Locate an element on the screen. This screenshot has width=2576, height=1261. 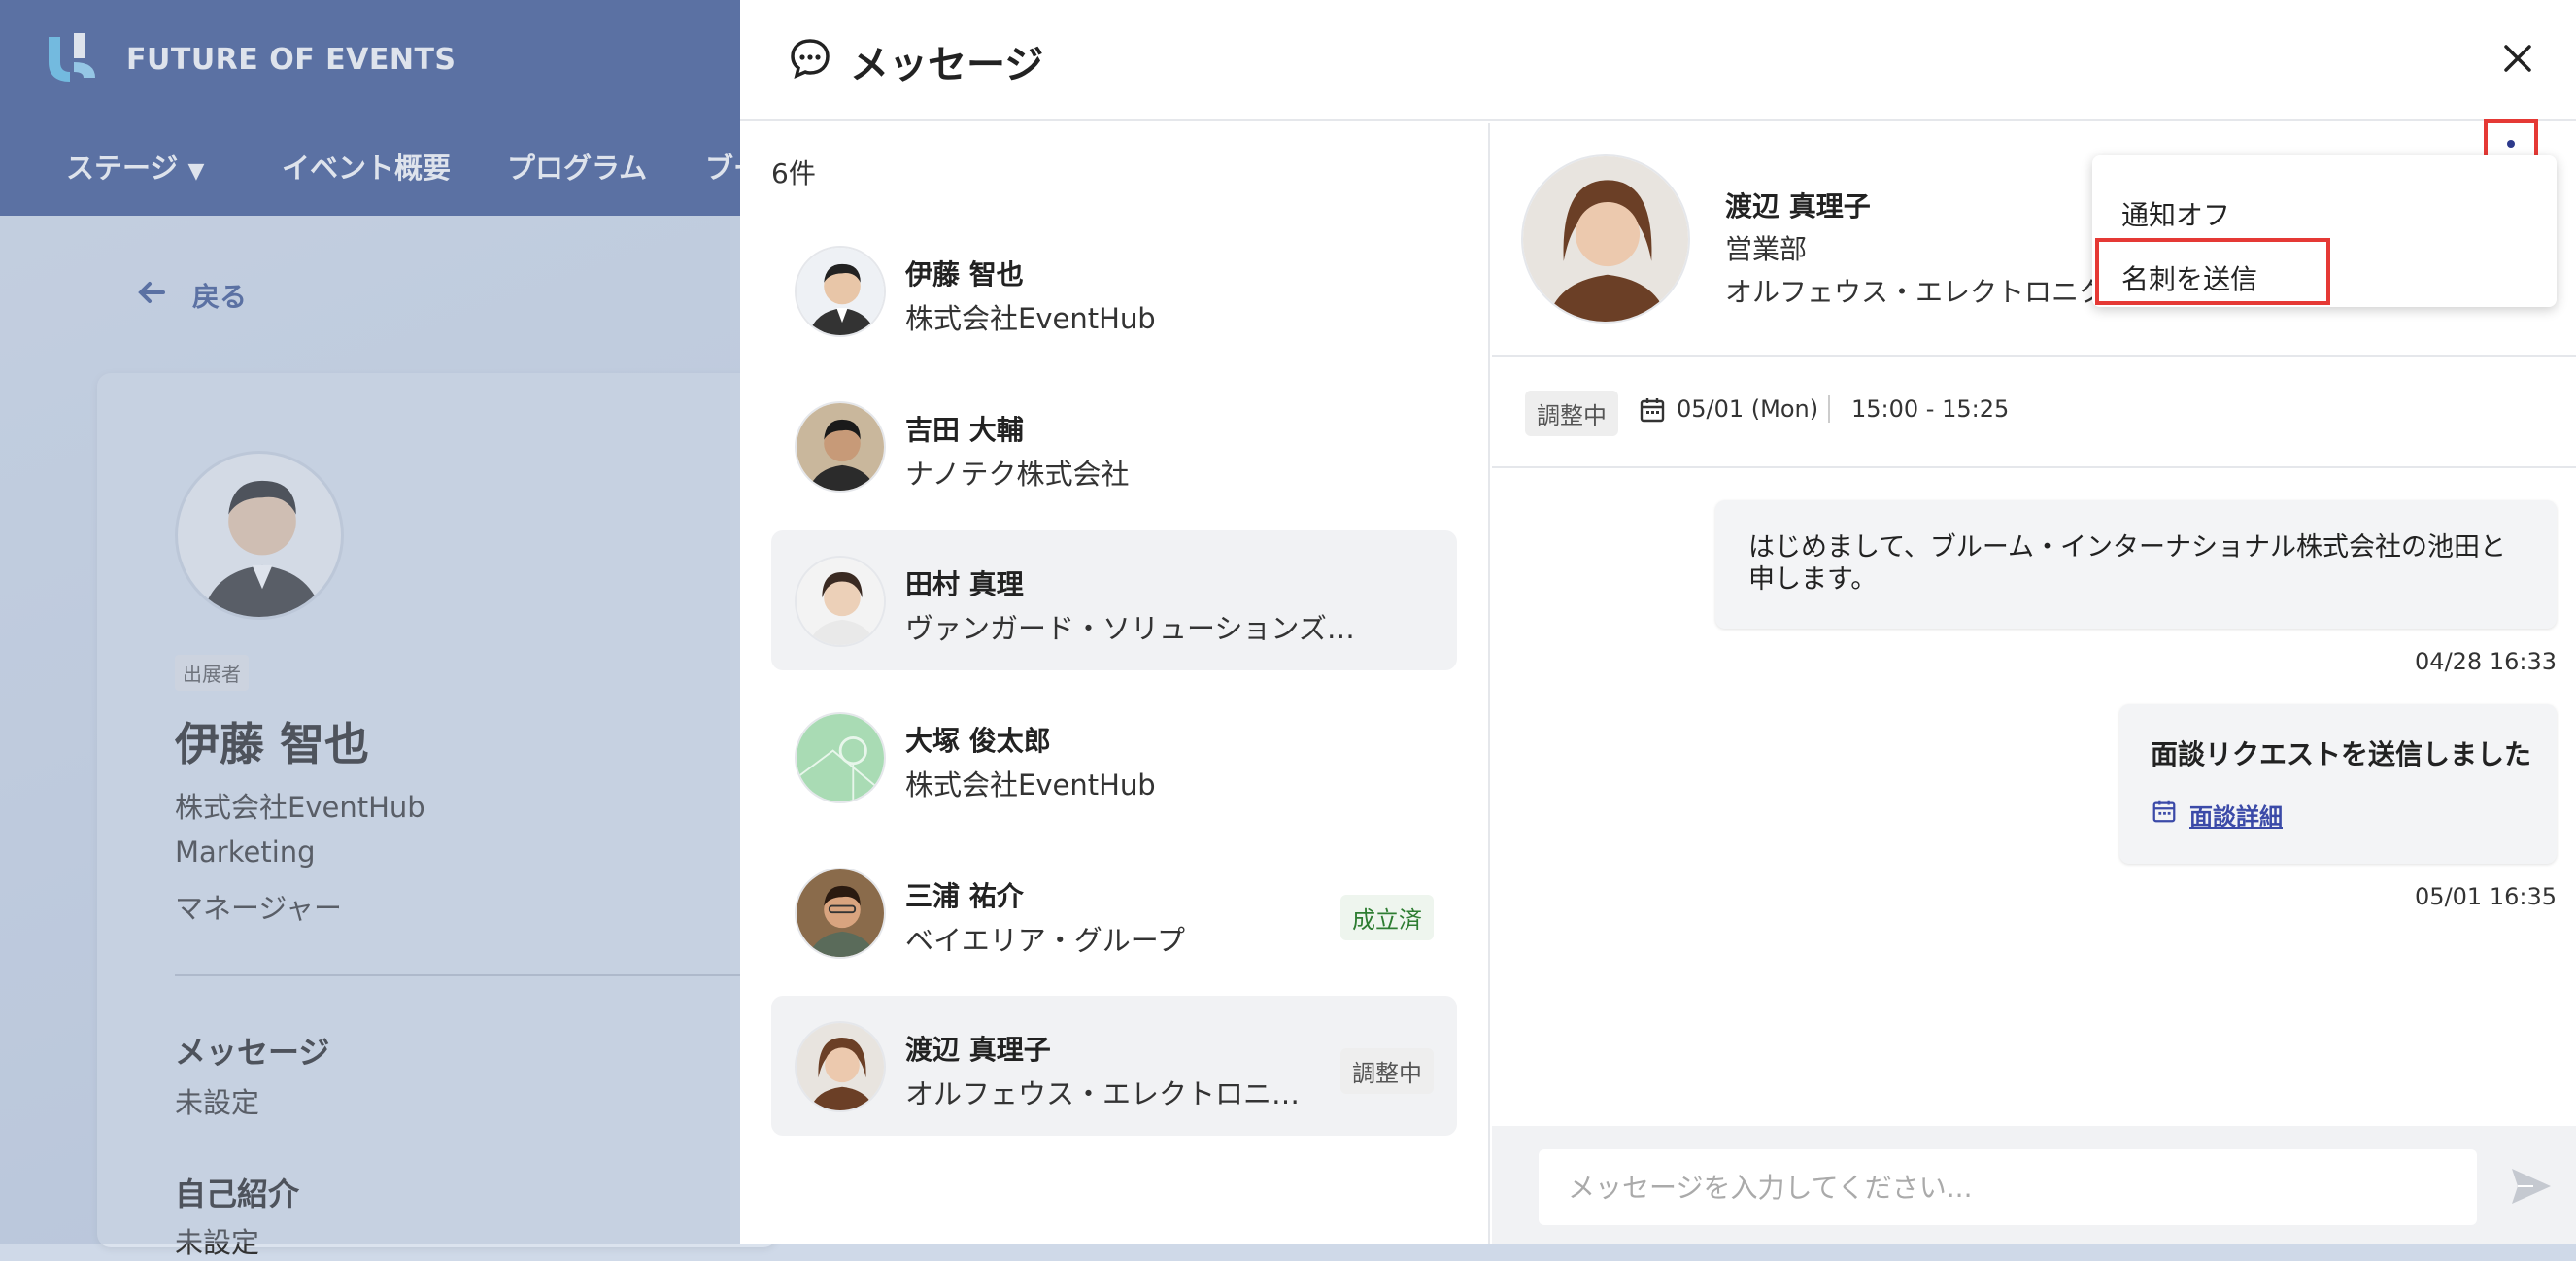
drawer-header: メッセージ is located at coordinates (1658, 60).